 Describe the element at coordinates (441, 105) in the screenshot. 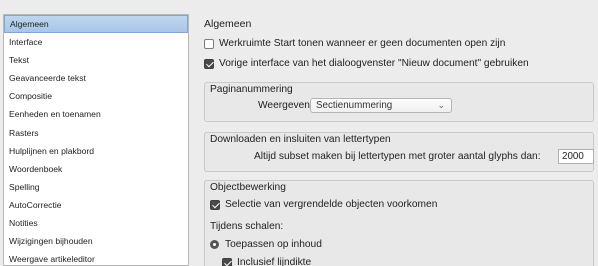

I see `chevron-down-icon: ⌄` at that location.